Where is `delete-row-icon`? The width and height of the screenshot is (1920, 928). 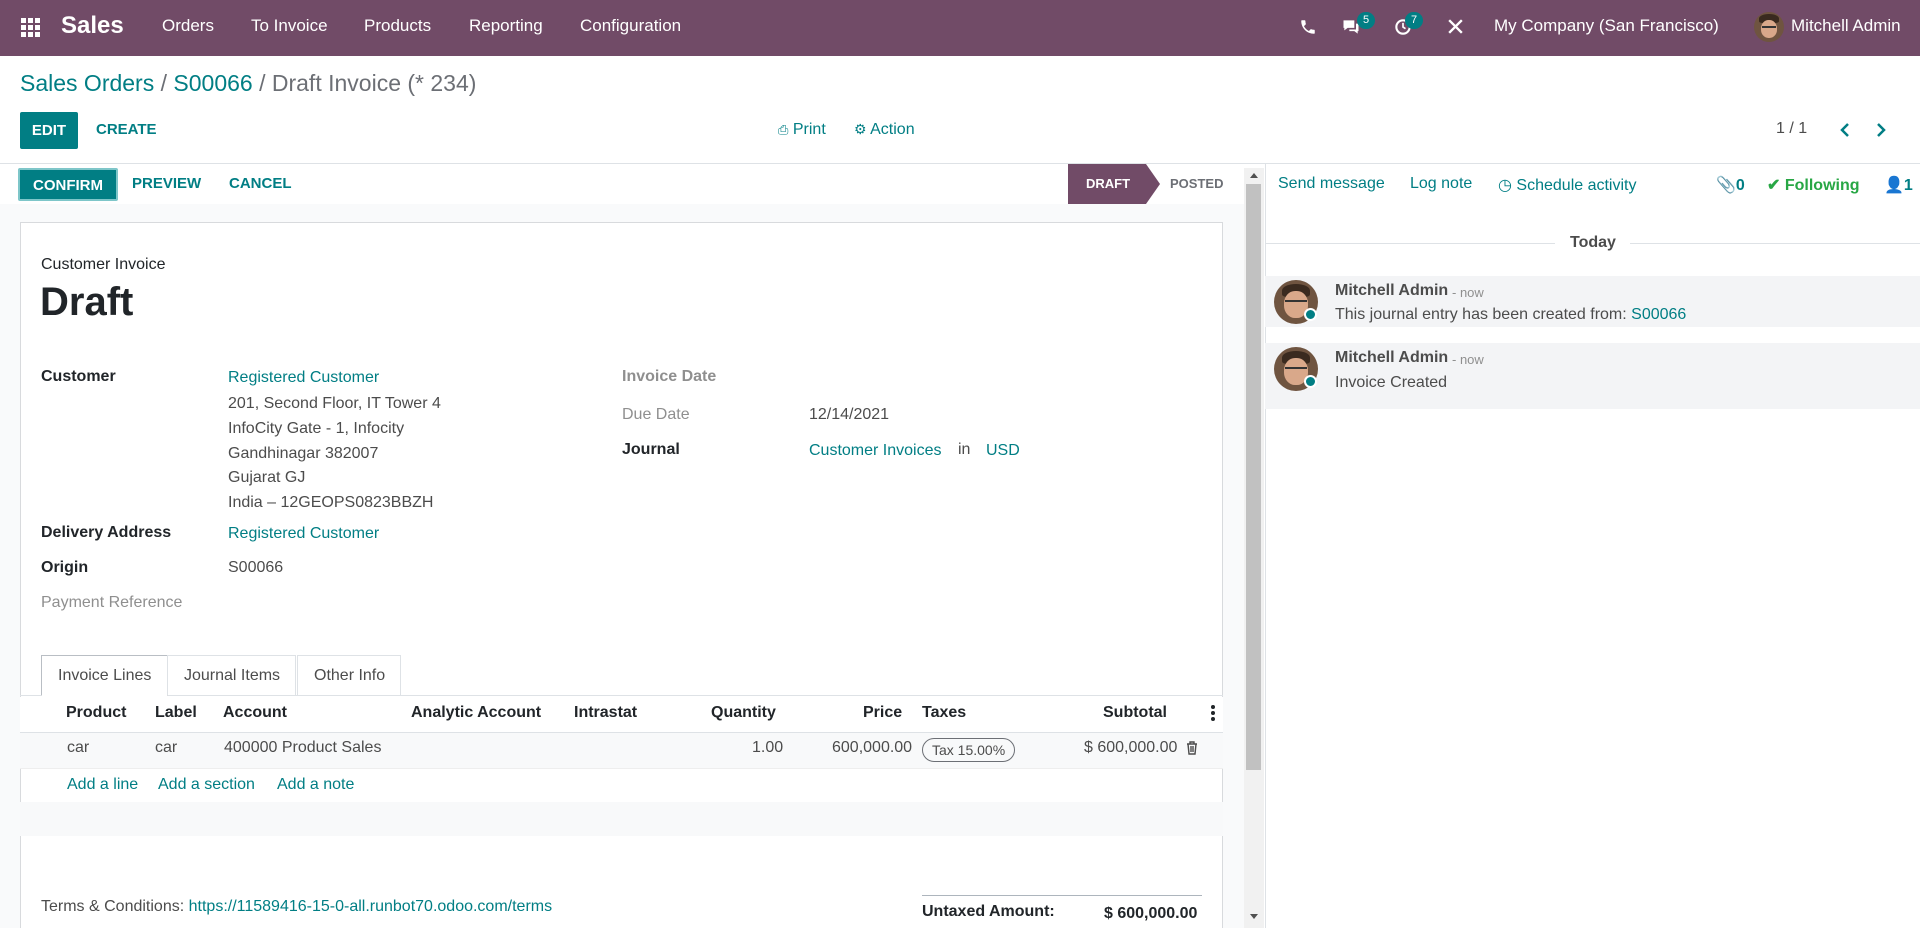 delete-row-icon is located at coordinates (1192, 748).